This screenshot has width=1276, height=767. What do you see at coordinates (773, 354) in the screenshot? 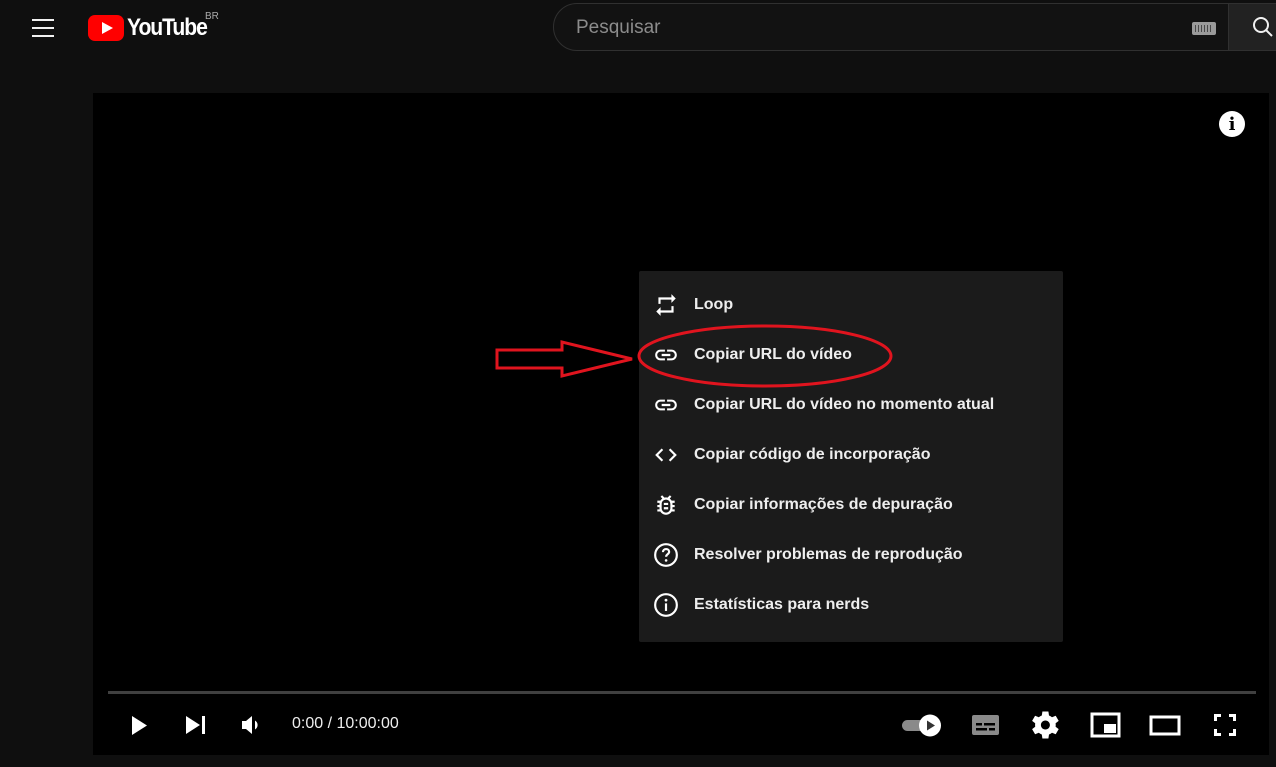
I see `menu-item-label: Copiar URL do vídeo` at bounding box center [773, 354].